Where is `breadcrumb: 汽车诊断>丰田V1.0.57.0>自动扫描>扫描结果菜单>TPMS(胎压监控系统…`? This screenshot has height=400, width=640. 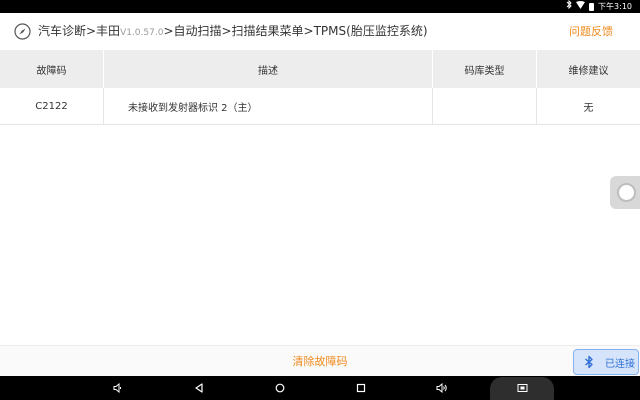 breadcrumb: 汽车诊断>丰田V1.0.57.0>自动扫描>扫描结果菜单>TPMS(胎压监控系统… is located at coordinates (233, 31).